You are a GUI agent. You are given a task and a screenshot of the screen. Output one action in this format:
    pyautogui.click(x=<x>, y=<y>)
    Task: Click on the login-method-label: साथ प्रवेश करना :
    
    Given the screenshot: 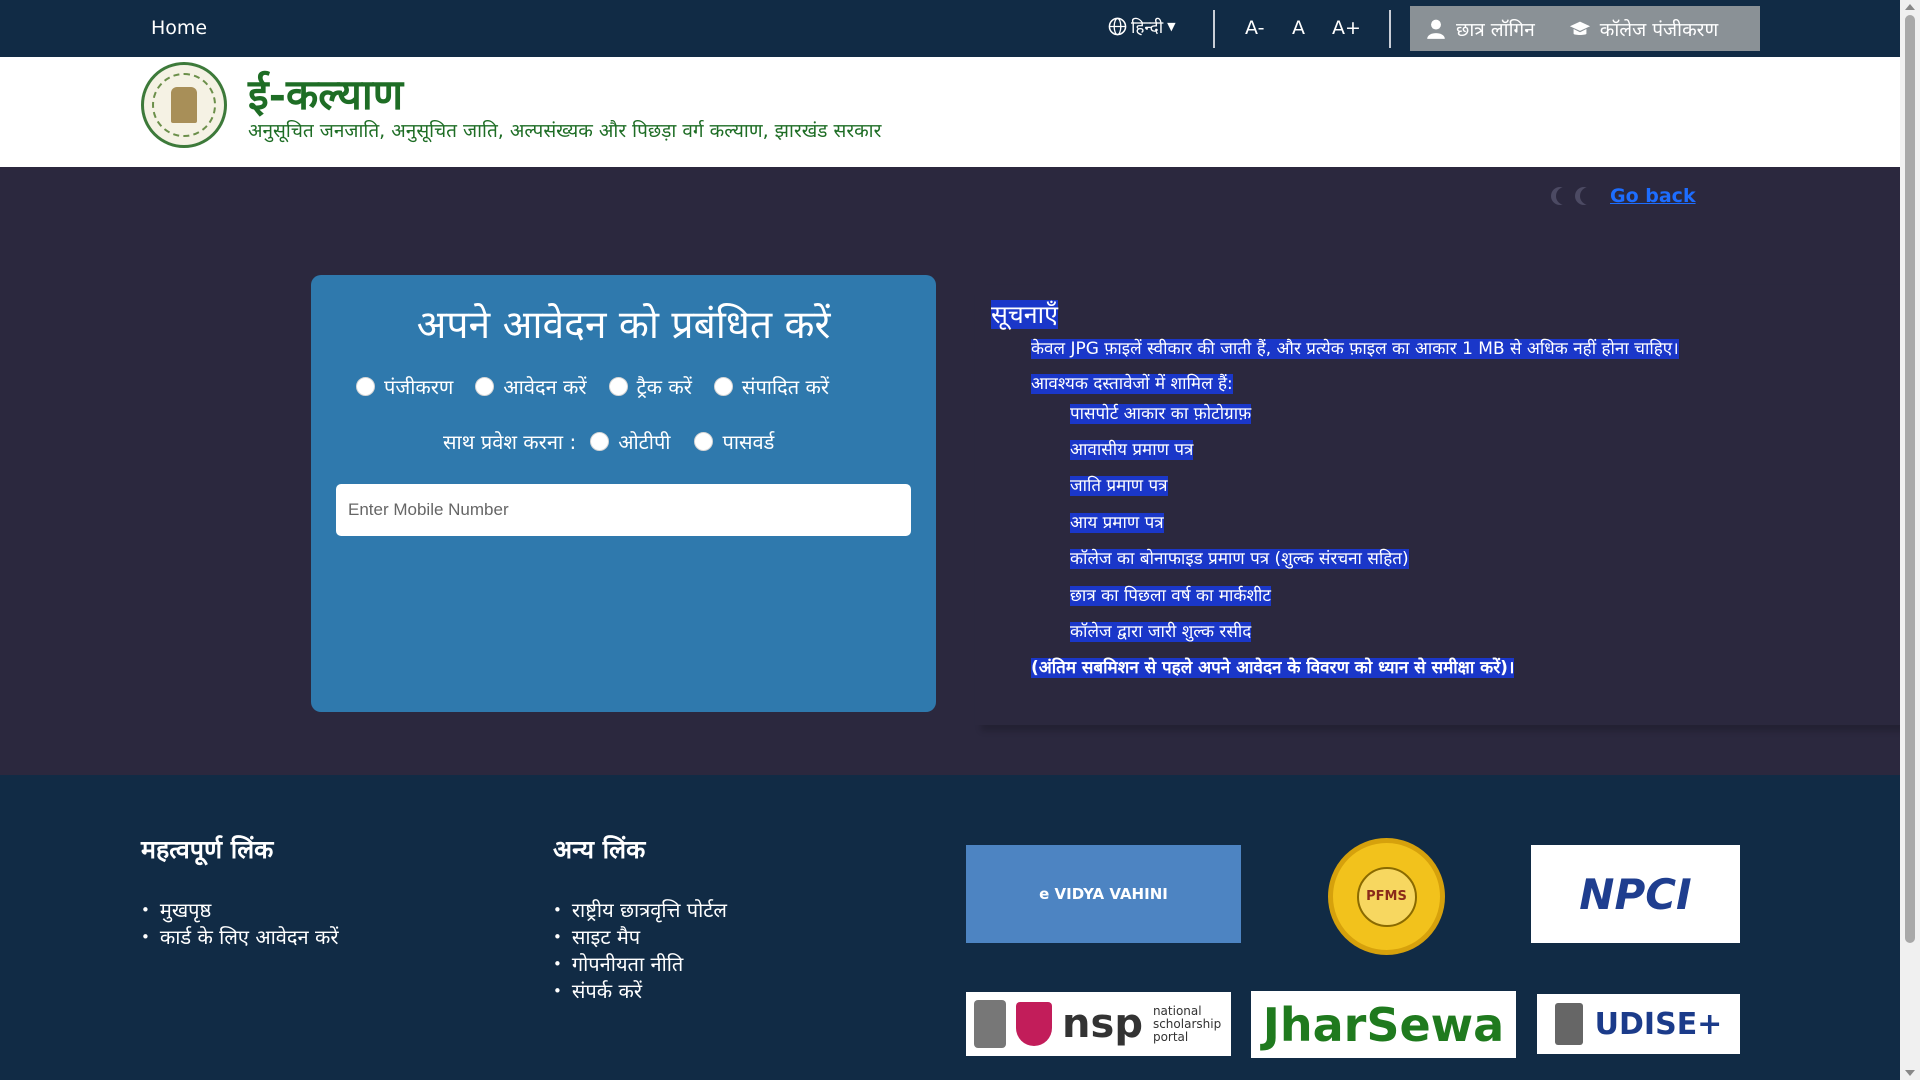 What is the action you would take?
    pyautogui.click(x=510, y=442)
    